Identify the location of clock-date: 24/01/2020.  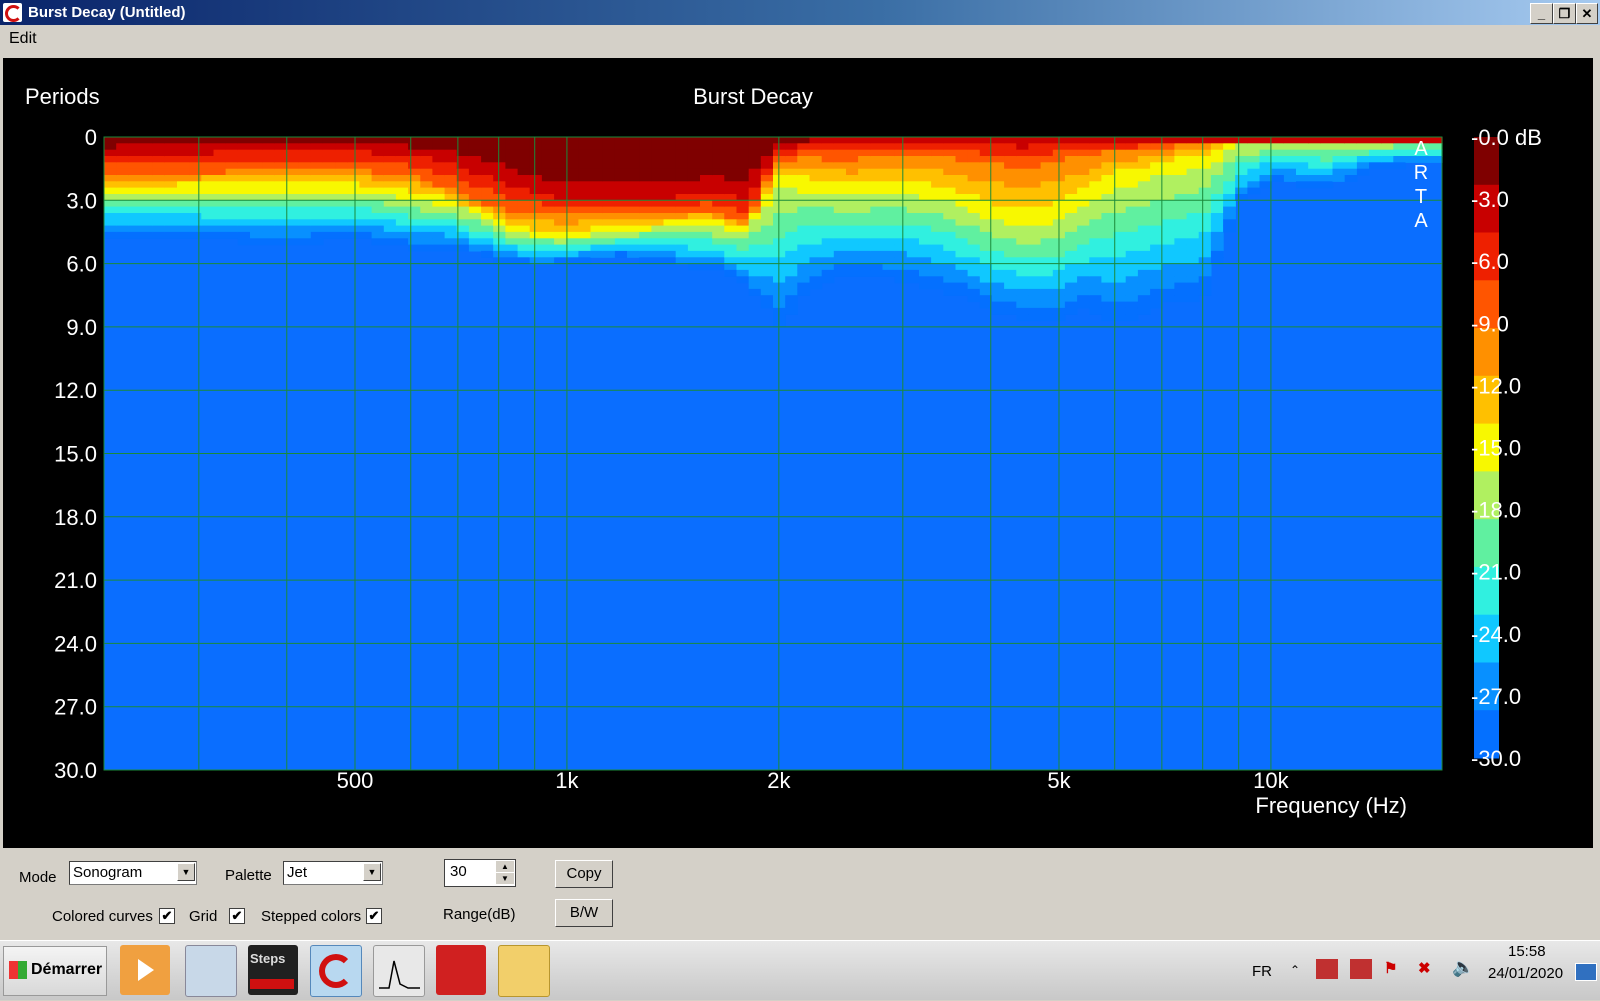
(1525, 973).